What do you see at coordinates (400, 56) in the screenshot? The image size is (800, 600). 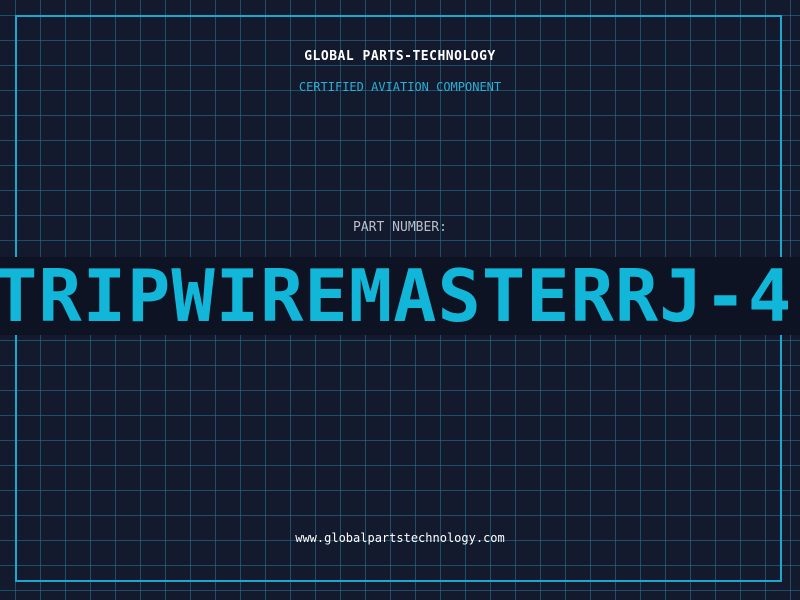 I see `company-name: GLOBAL PARTS-TECHNOLOGY` at bounding box center [400, 56].